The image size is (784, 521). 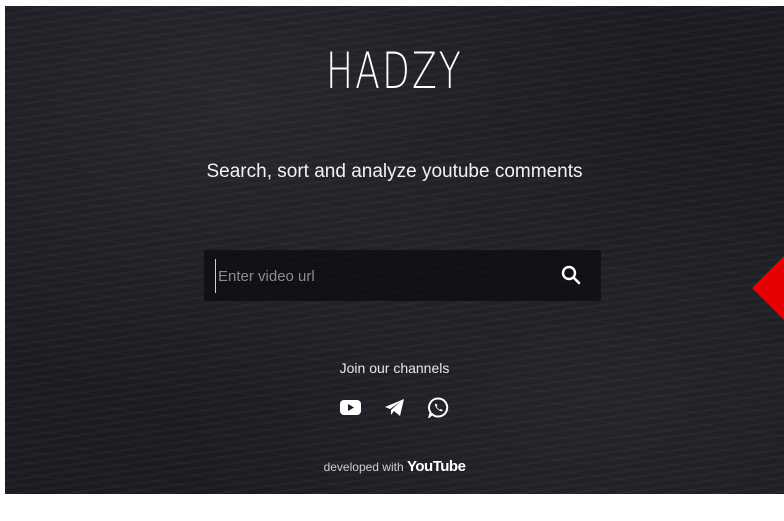 What do you see at coordinates (768, 288) in the screenshot?
I see `red-arrow-marker` at bounding box center [768, 288].